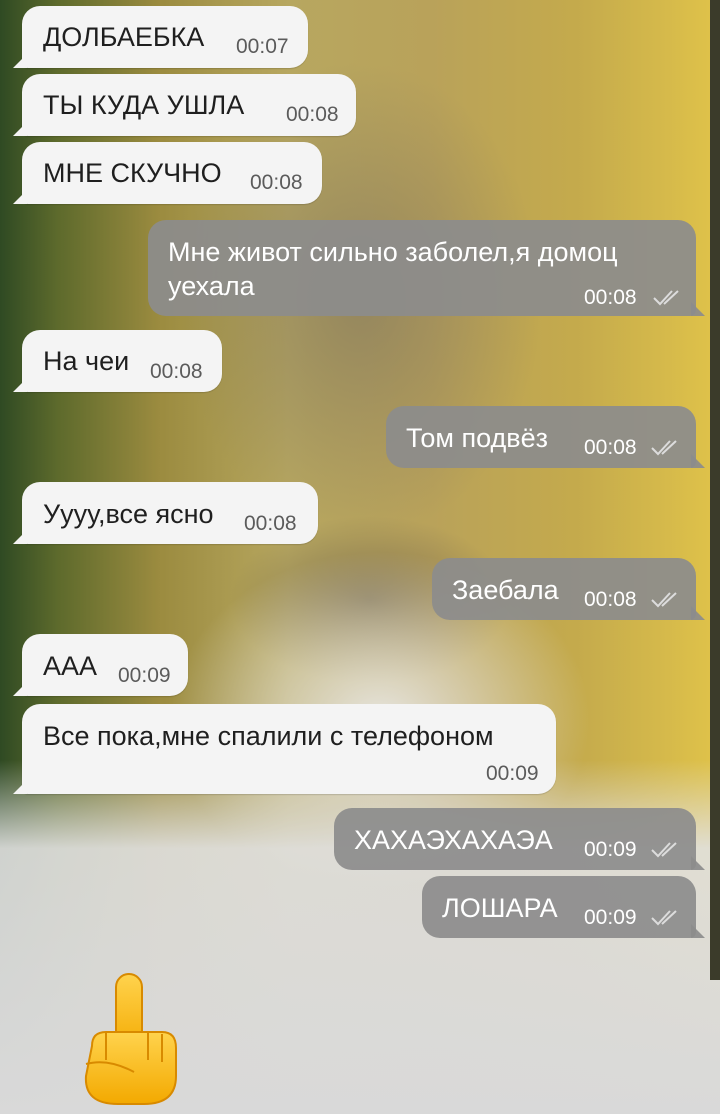 Image resolution: width=720 pixels, height=1114 pixels. I want to click on message-text: ХАХАЭХАХАЭА, so click(453, 840).